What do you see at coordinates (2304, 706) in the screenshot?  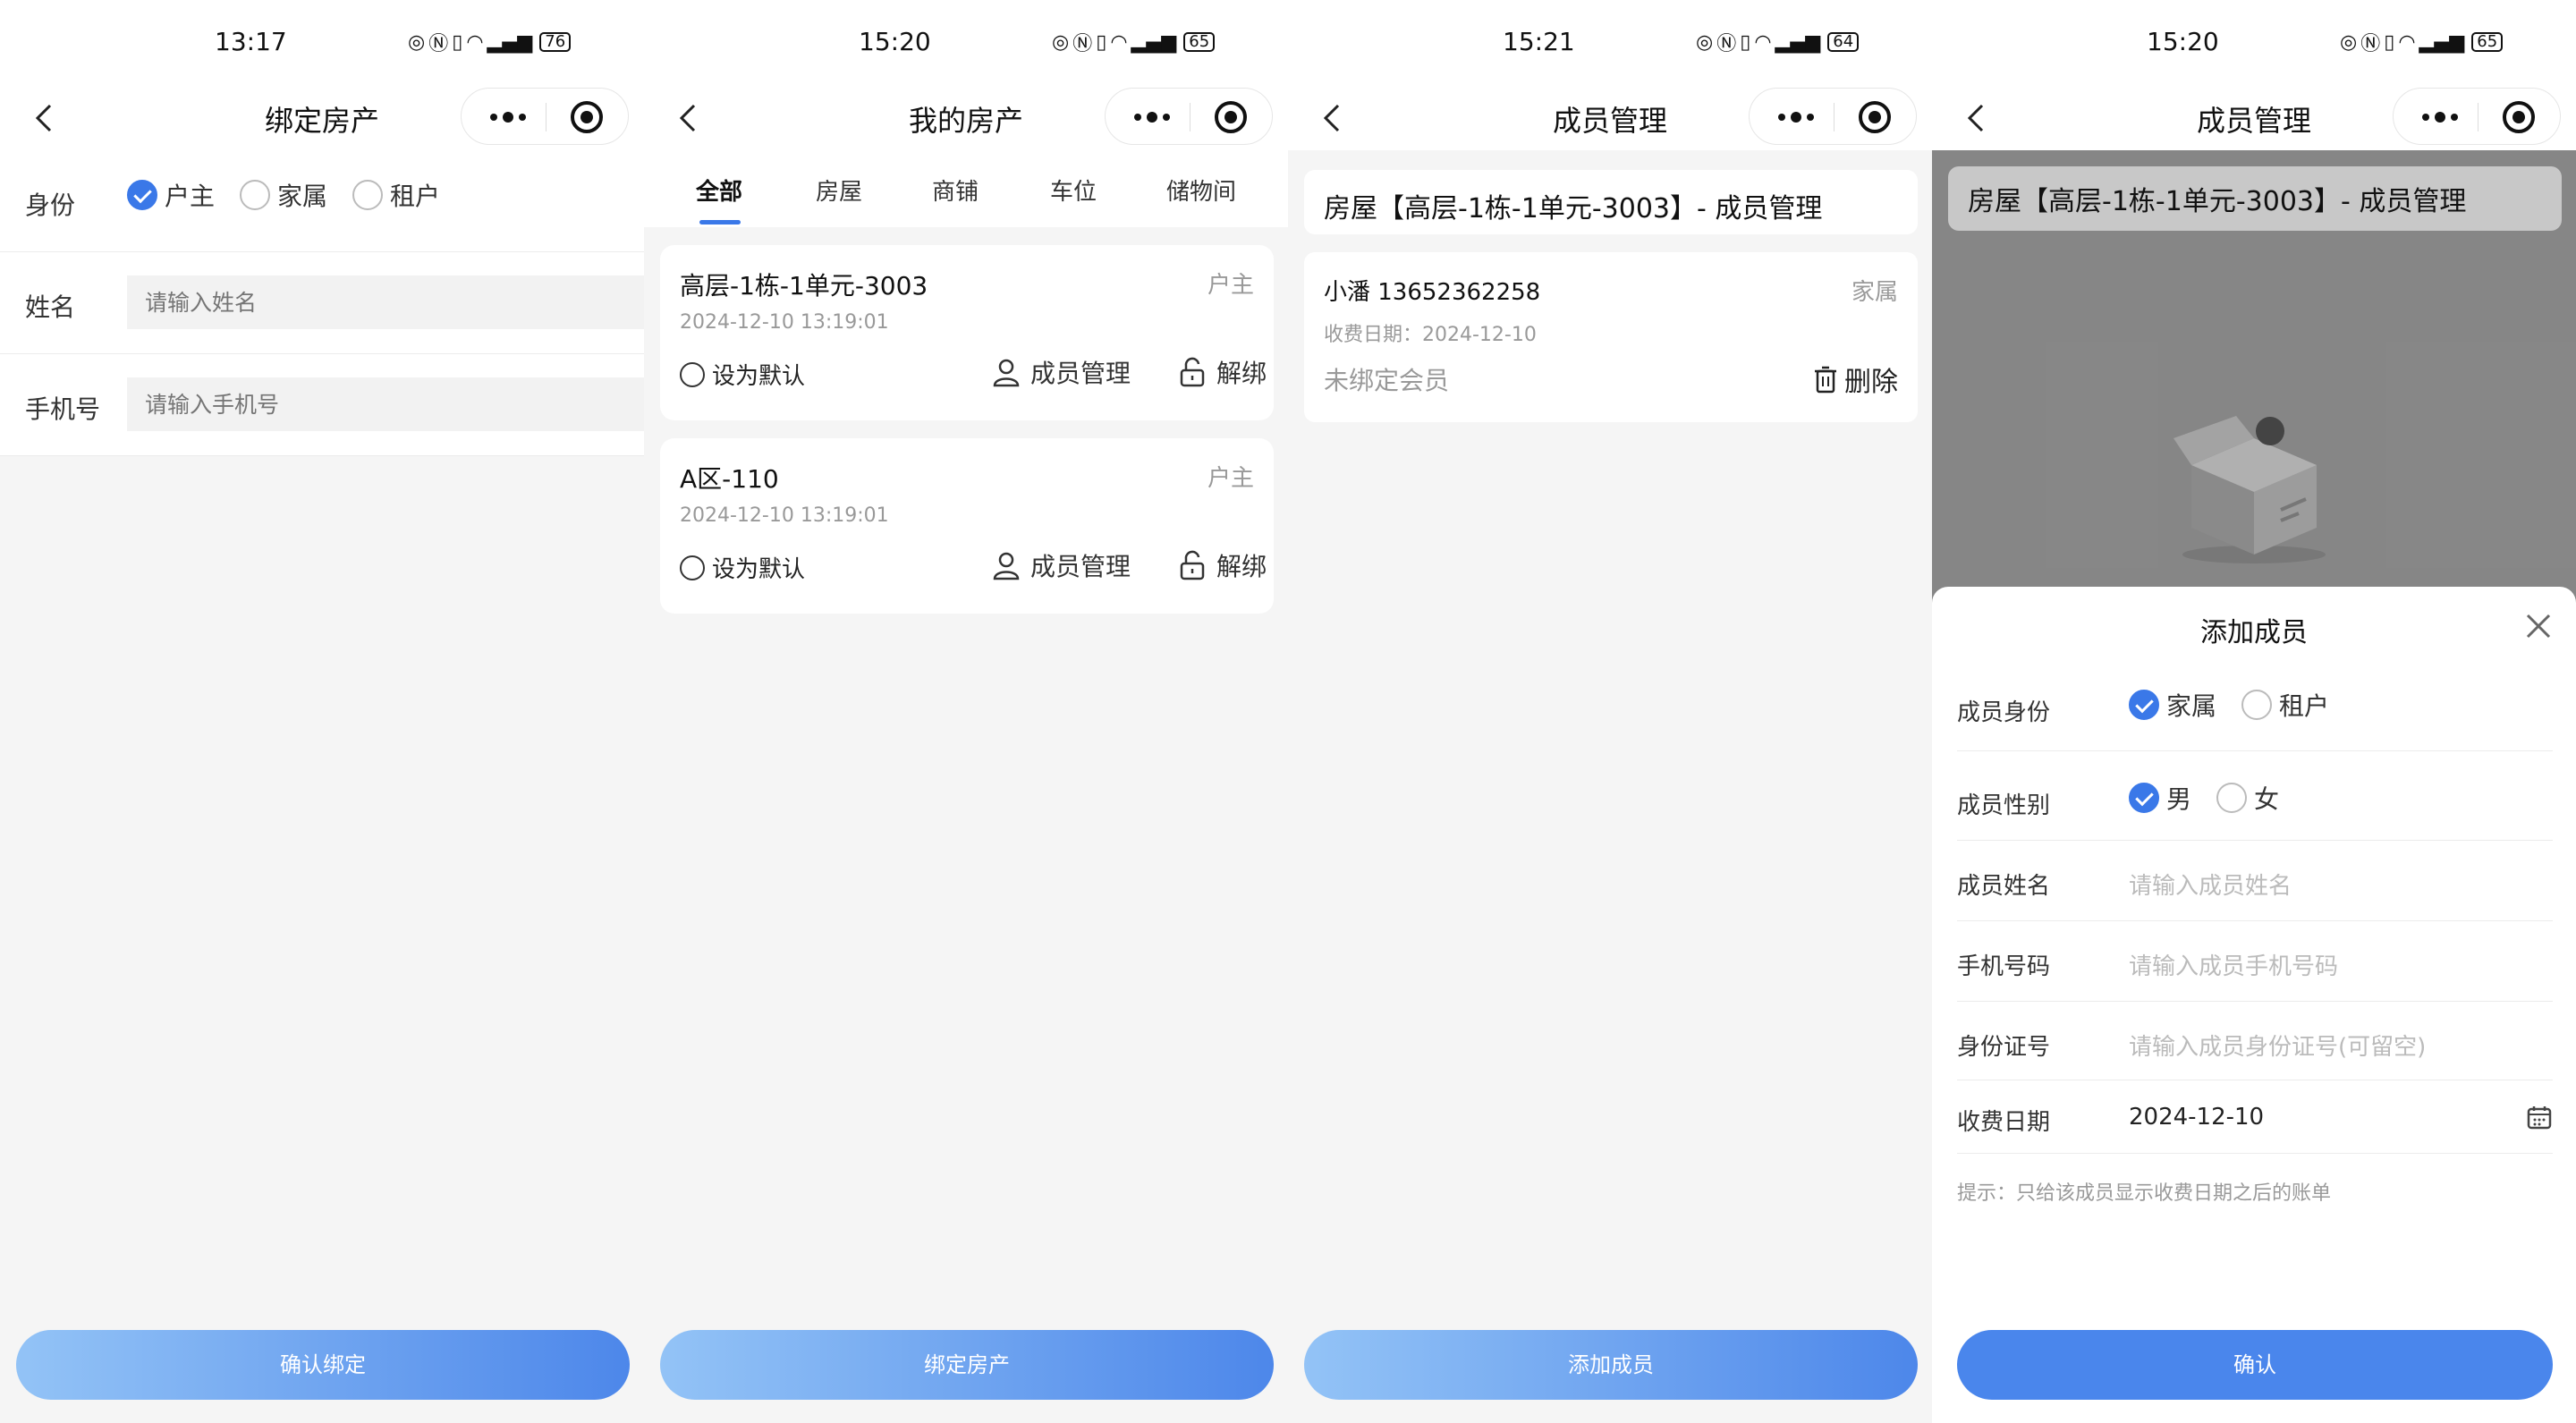 I see `radio-label: 租户` at bounding box center [2304, 706].